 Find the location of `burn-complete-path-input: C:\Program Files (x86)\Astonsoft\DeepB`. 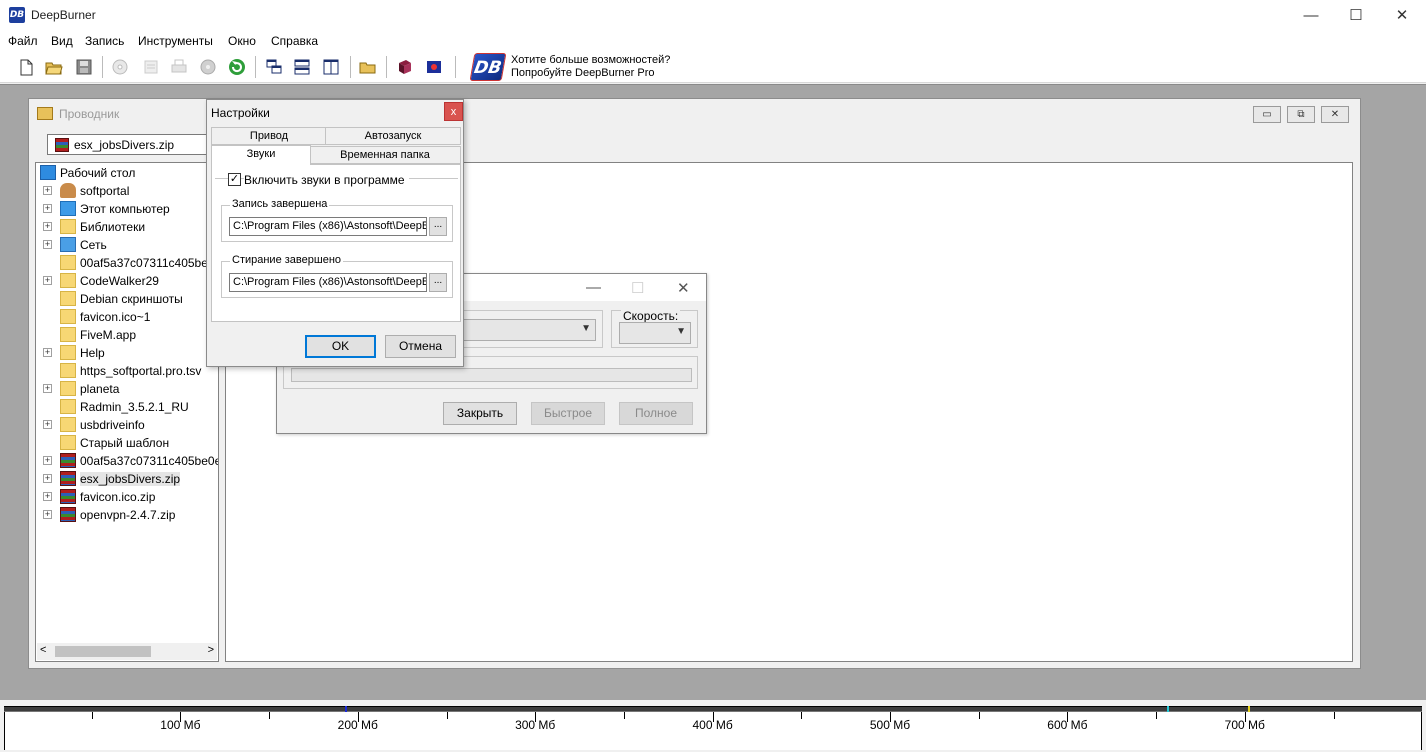

burn-complete-path-input: C:\Program Files (x86)\Astonsoft\DeepB is located at coordinates (328, 226).